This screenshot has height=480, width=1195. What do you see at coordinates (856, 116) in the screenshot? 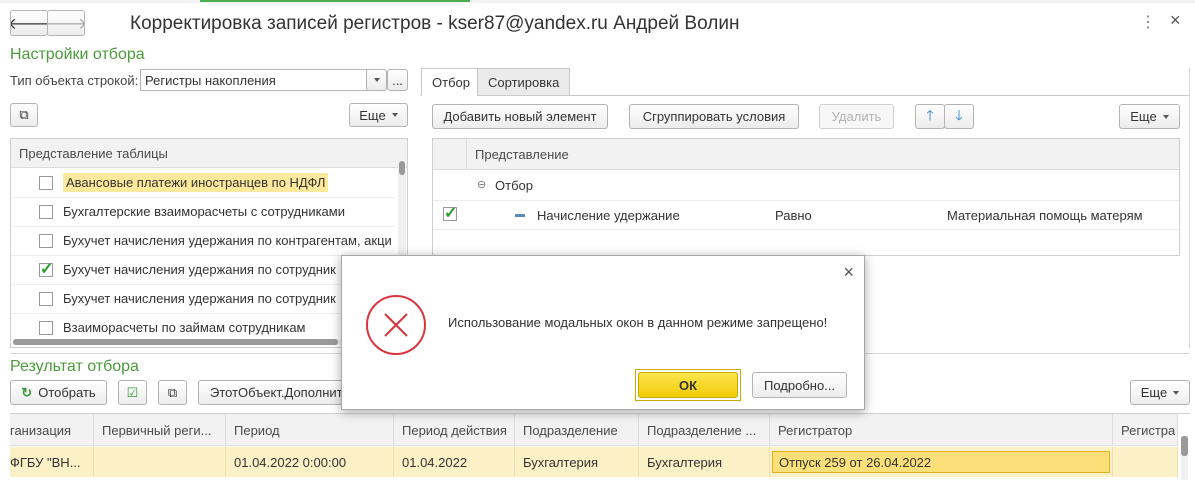
I see `delete-button: Удалить` at bounding box center [856, 116].